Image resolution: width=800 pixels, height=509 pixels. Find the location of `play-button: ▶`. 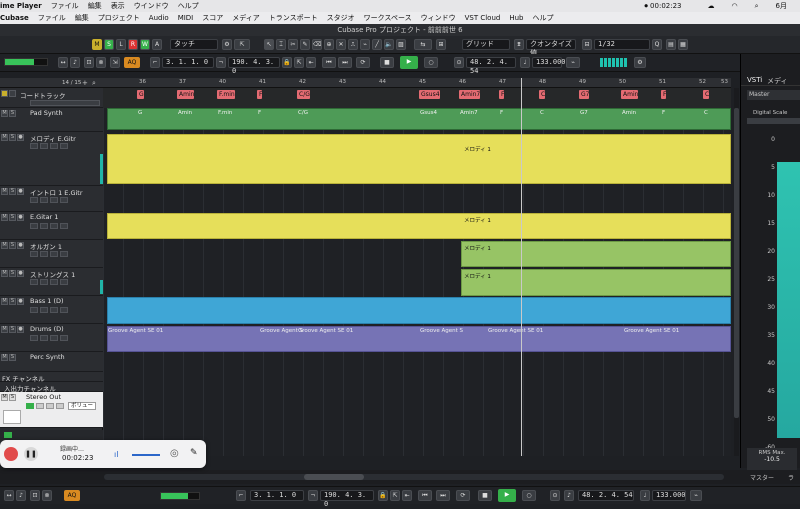

play-button: ▶ is located at coordinates (507, 495).